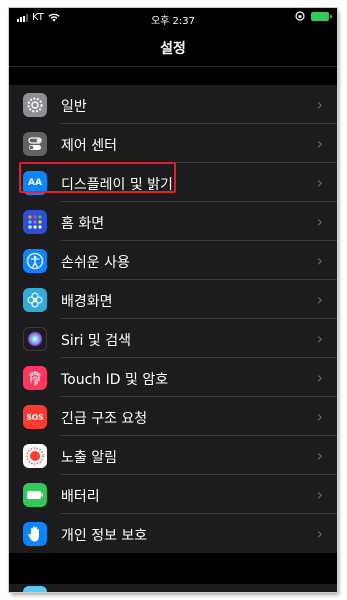  I want to click on status-time: 오후 2:37, so click(173, 21).